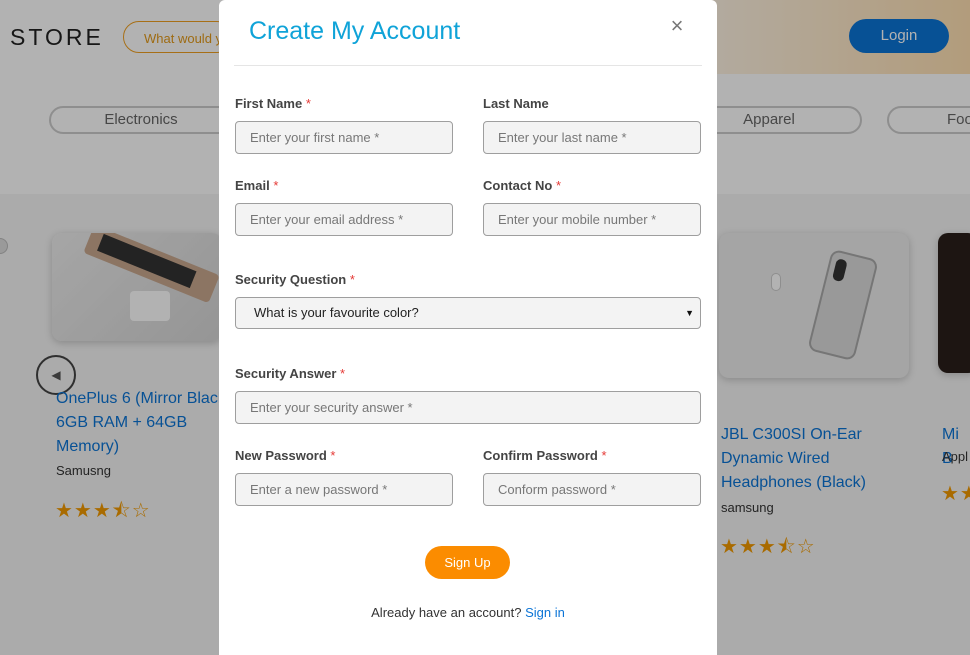 This screenshot has height=655, width=970. I want to click on first-name-field, so click(344, 137).